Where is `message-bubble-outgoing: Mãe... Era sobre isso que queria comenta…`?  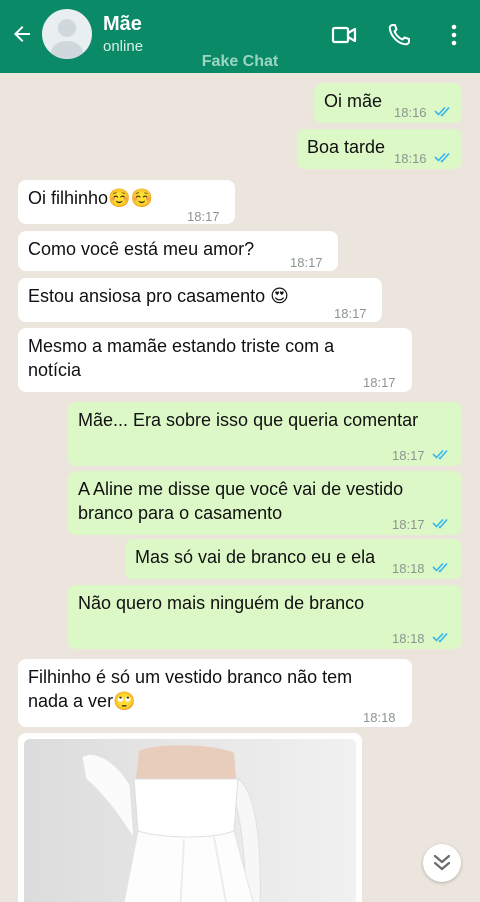 message-bubble-outgoing: Mãe... Era sobre isso que queria comenta… is located at coordinates (265, 434).